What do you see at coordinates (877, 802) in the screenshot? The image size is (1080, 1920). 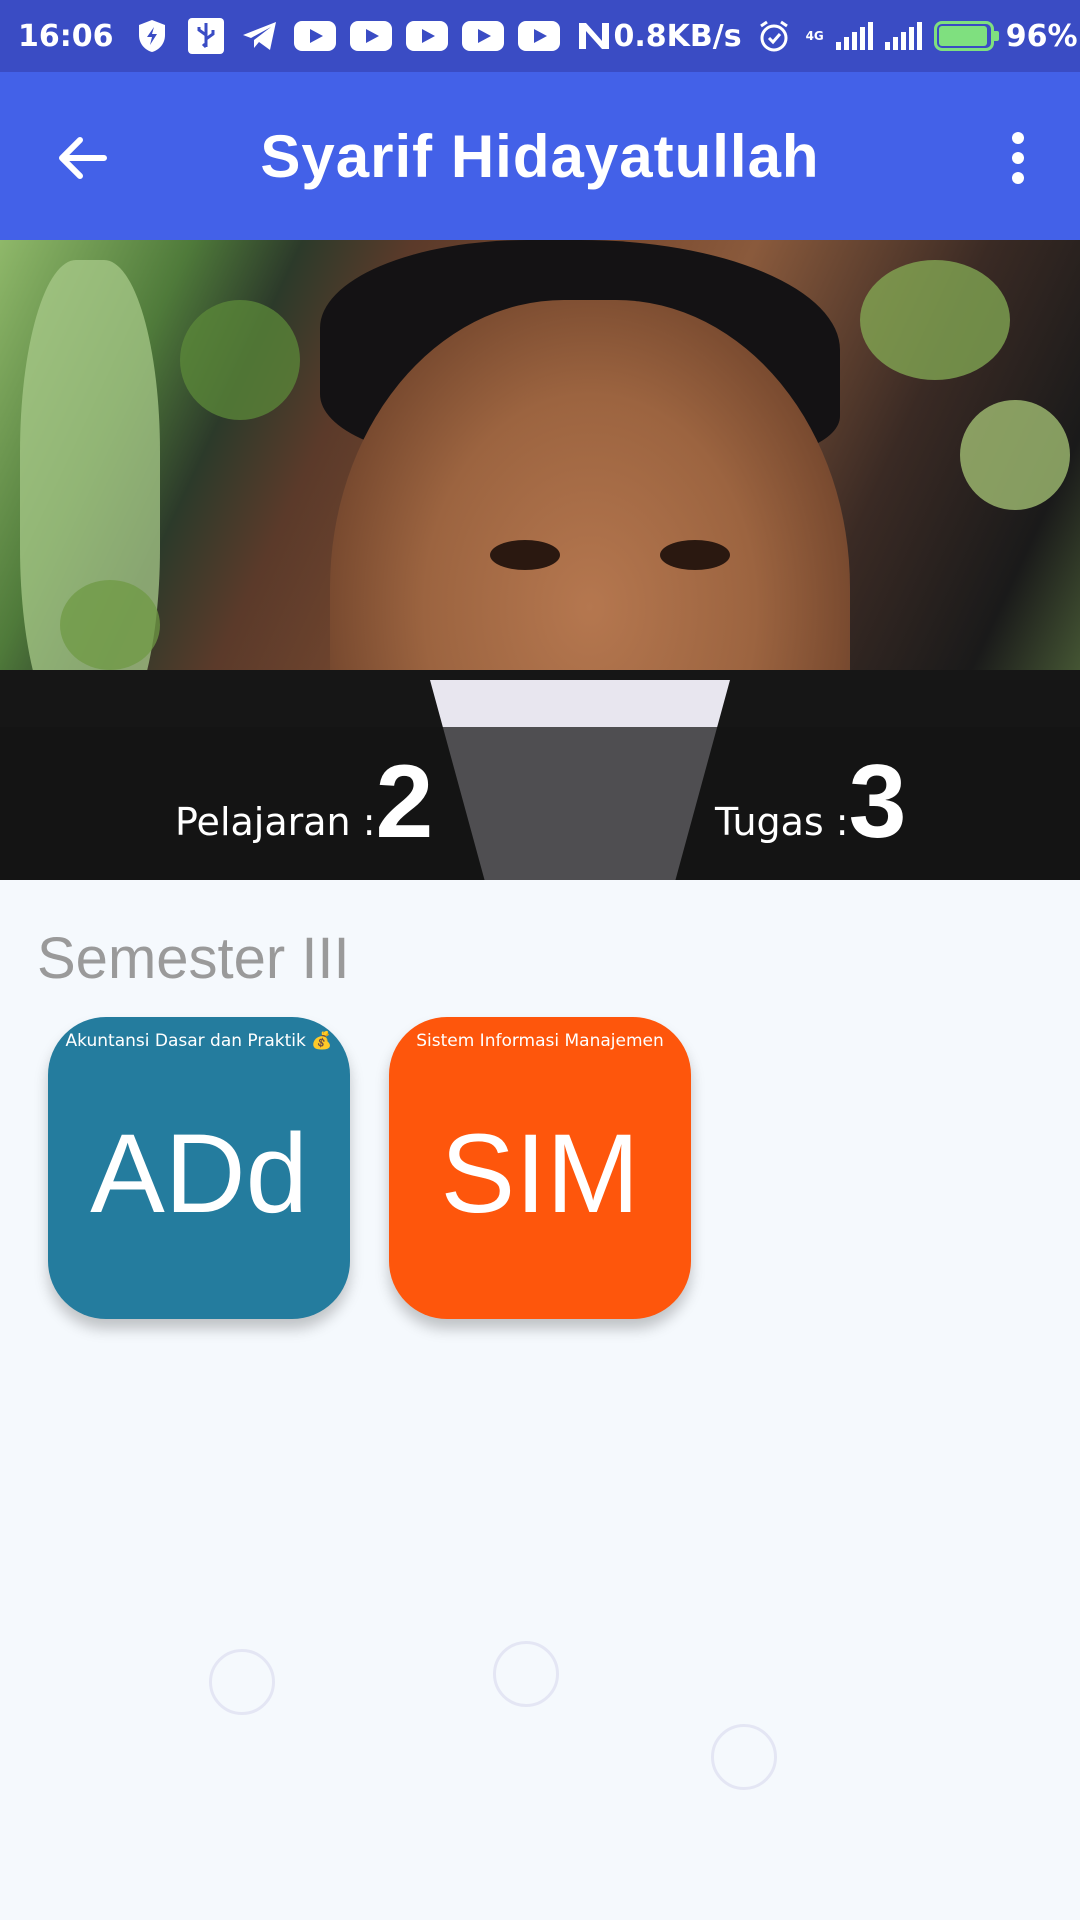 I see `stat-value: 3` at bounding box center [877, 802].